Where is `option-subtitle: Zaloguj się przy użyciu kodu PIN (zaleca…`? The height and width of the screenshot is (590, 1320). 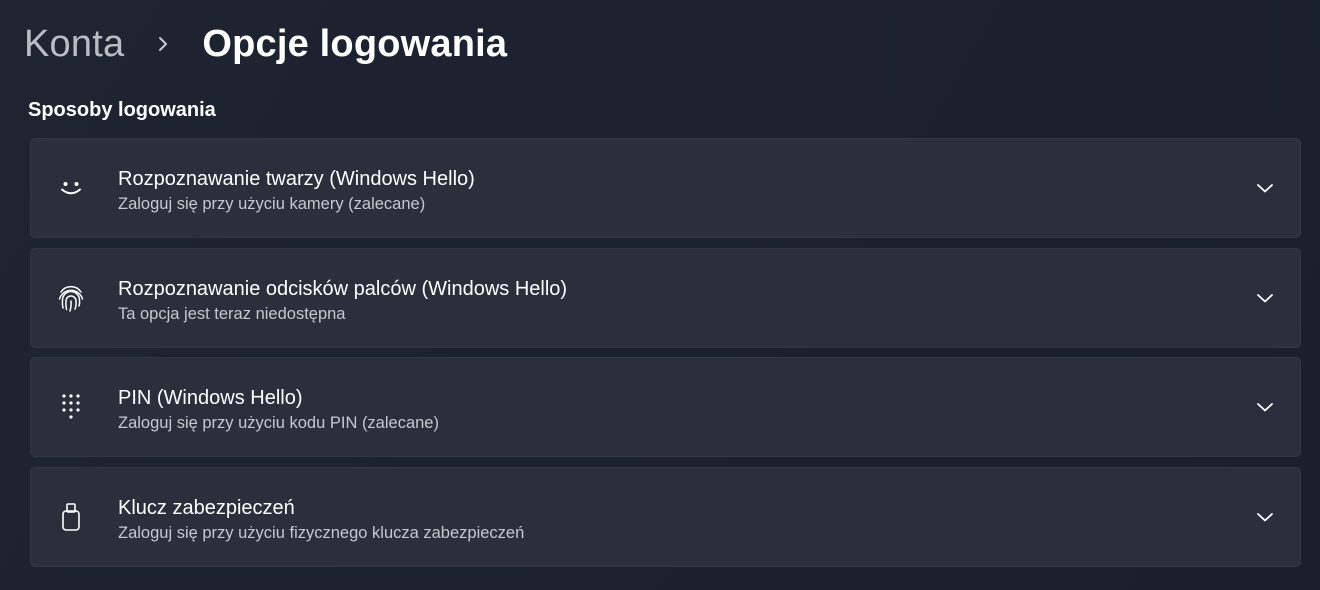
option-subtitle: Zaloguj się przy użyciu kodu PIN (zaleca… is located at coordinates (278, 423).